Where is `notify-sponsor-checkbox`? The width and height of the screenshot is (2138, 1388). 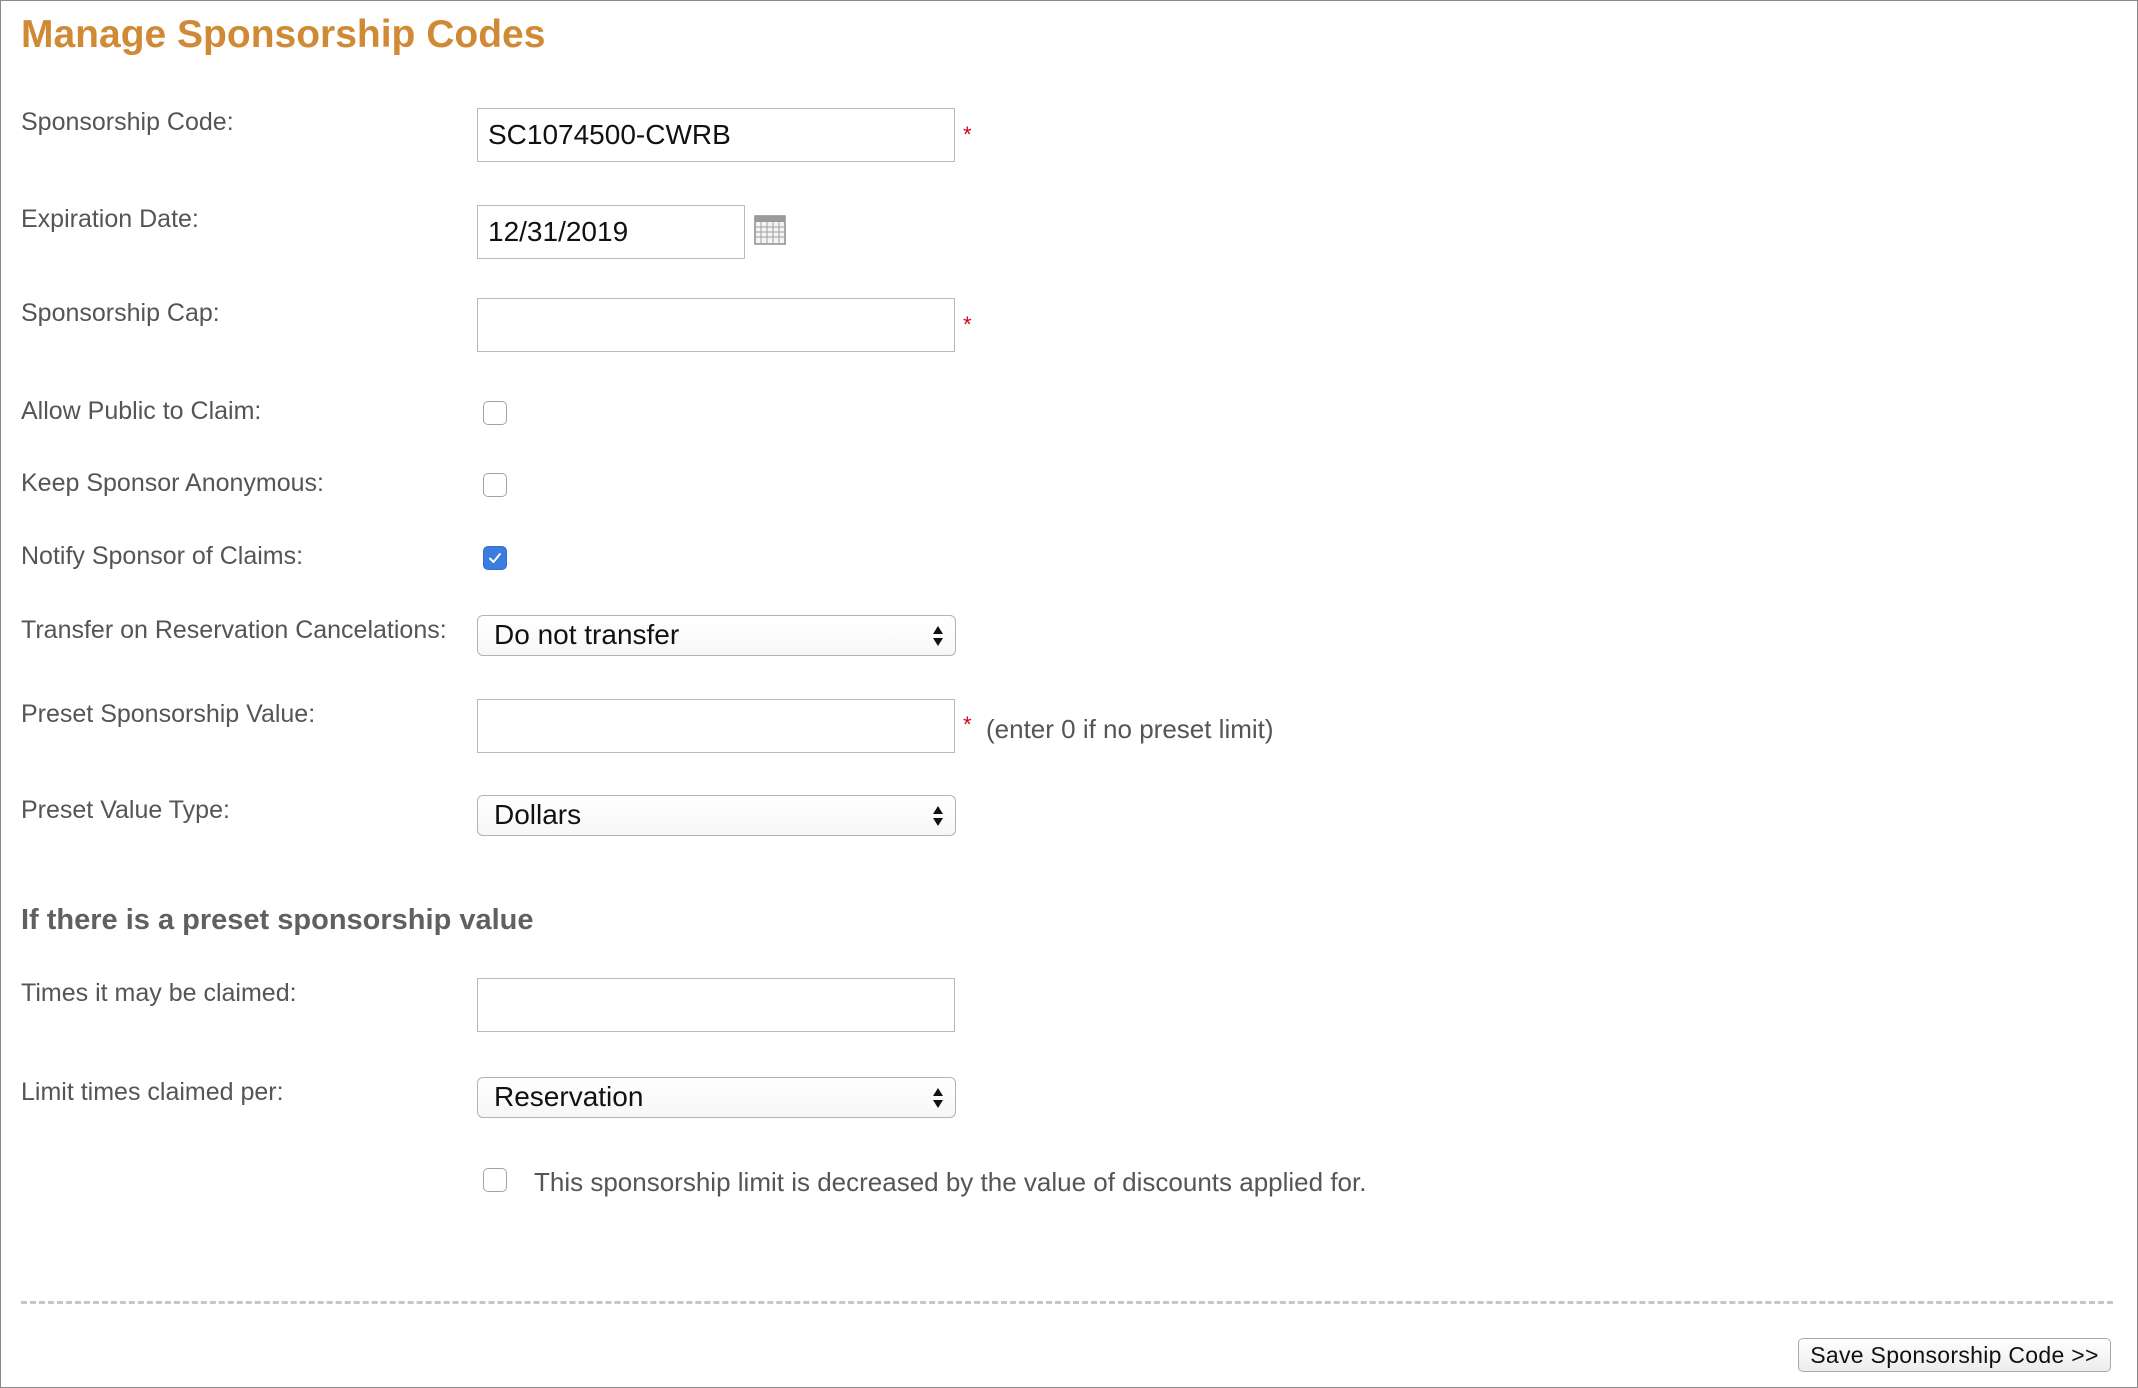
notify-sponsor-checkbox is located at coordinates (495, 558).